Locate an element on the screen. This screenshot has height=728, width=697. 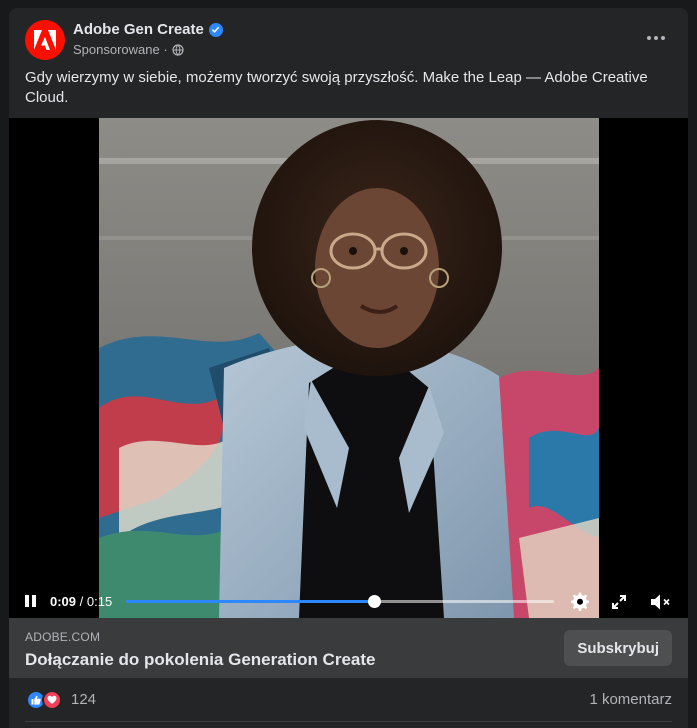
more-options-button is located at coordinates (656, 38).